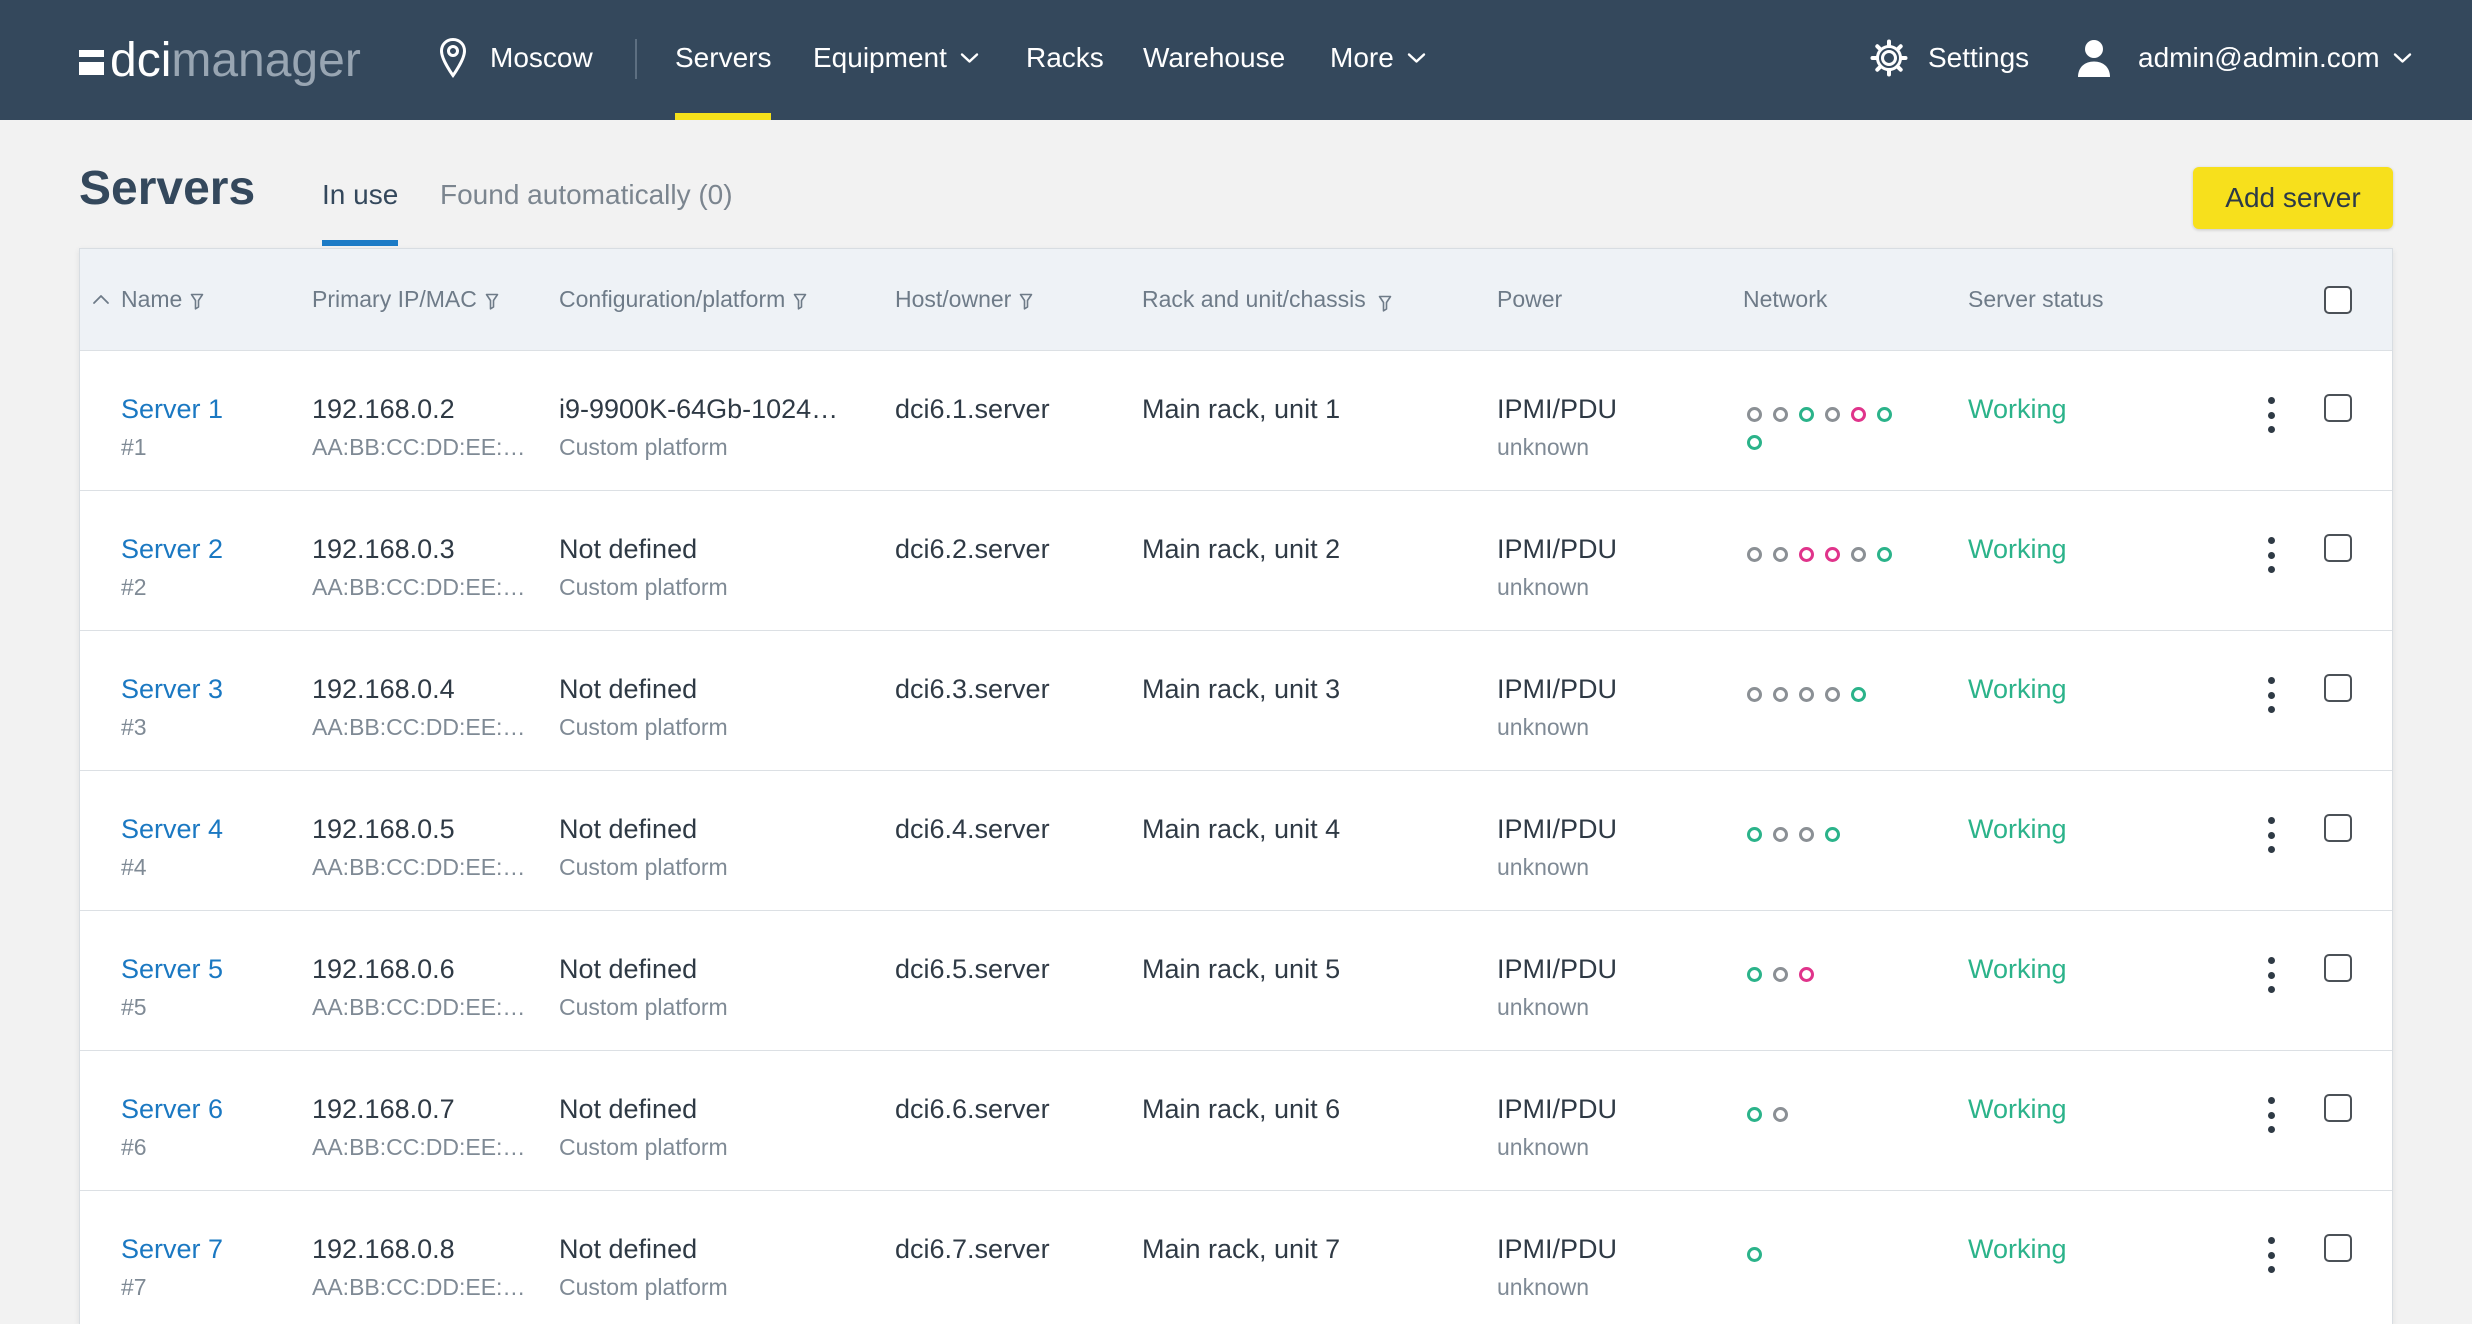 This screenshot has height=1324, width=2472. What do you see at coordinates (683, 299) in the screenshot?
I see `column-header-configuration-platform: Configuration/platform` at bounding box center [683, 299].